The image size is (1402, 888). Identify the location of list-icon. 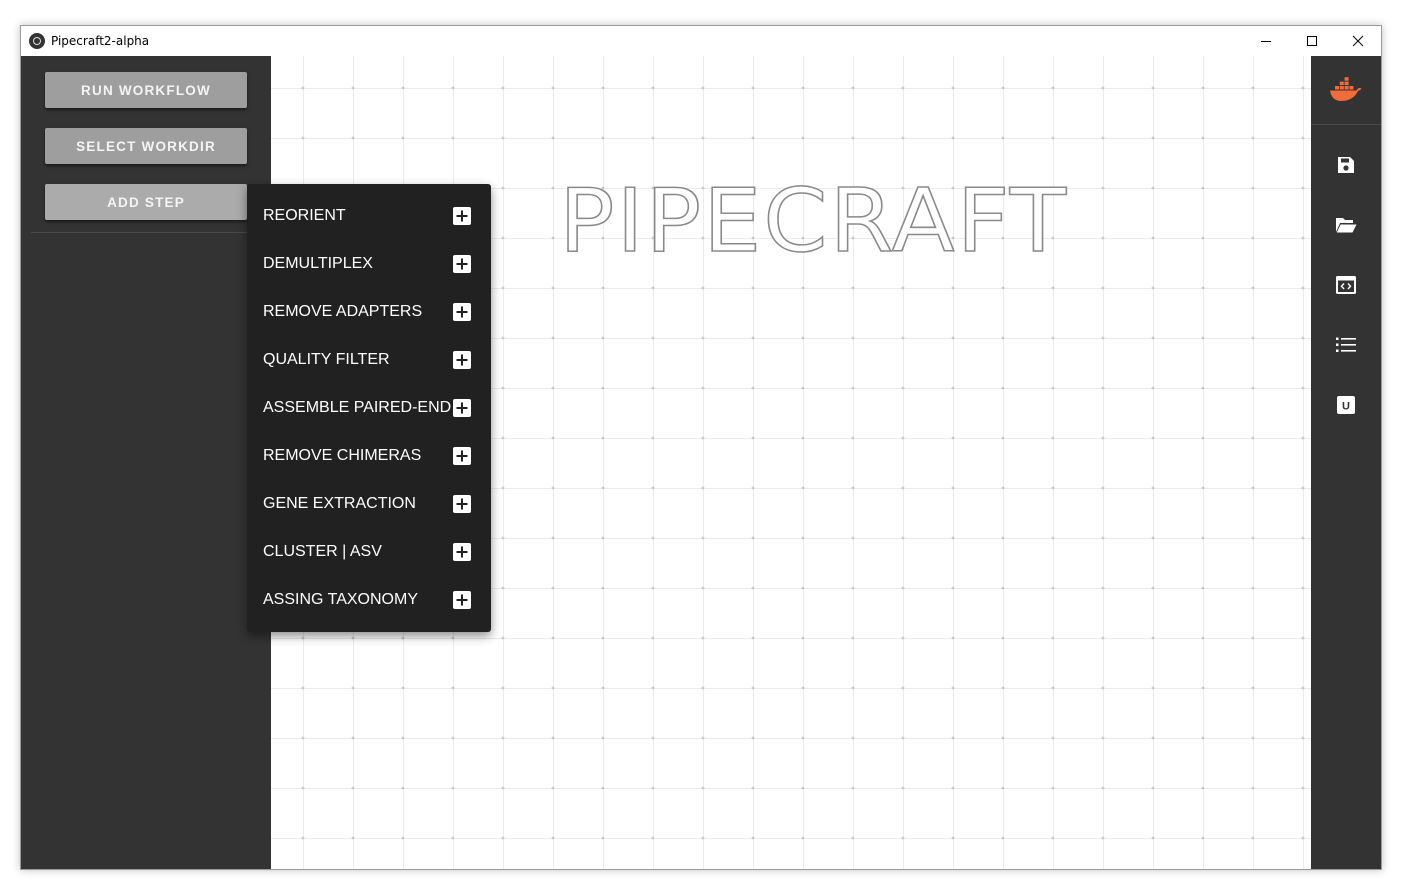
(1346, 345).